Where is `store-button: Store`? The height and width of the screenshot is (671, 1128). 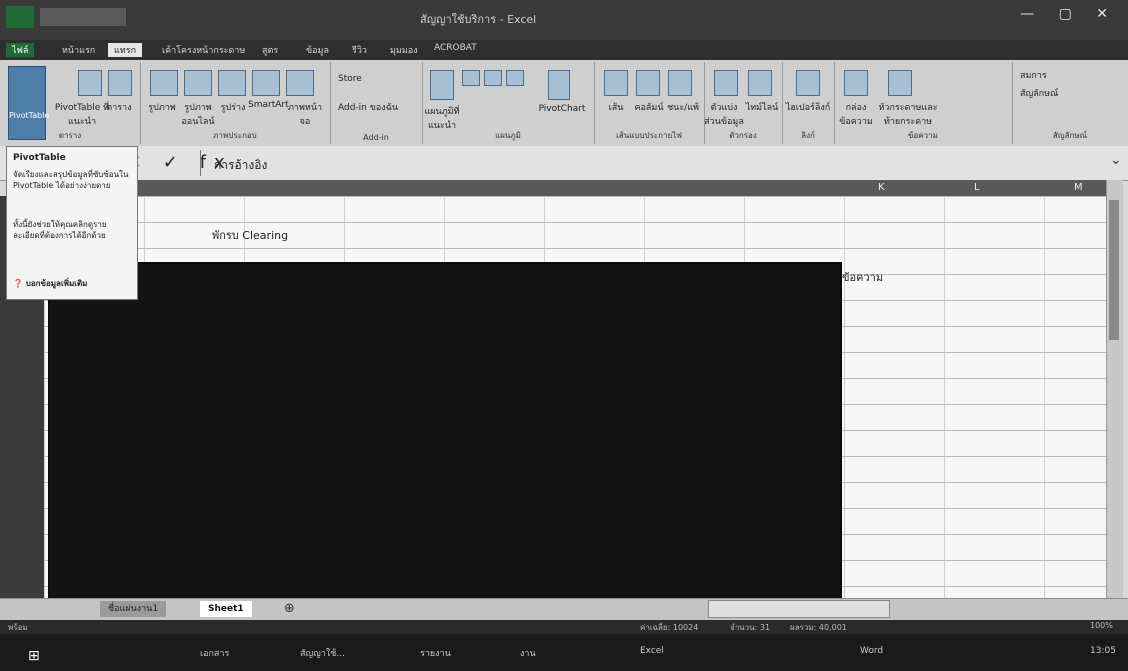 store-button: Store is located at coordinates (350, 79).